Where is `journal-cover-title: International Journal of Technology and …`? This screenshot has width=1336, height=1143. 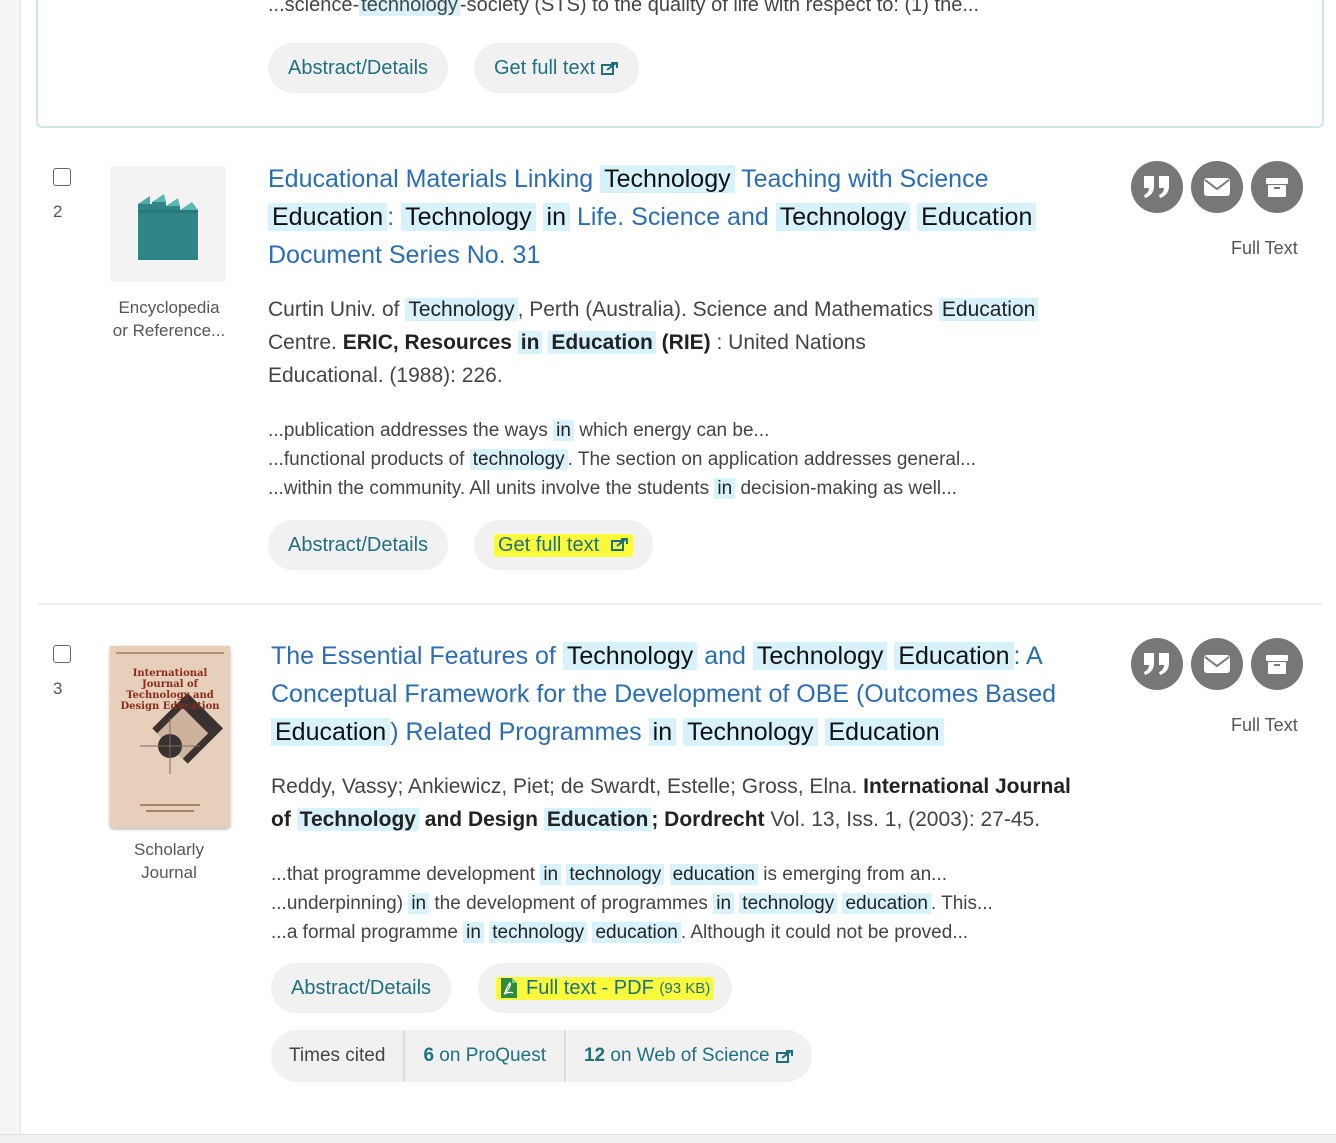
journal-cover-title: International Journal of Technology and … is located at coordinates (170, 690).